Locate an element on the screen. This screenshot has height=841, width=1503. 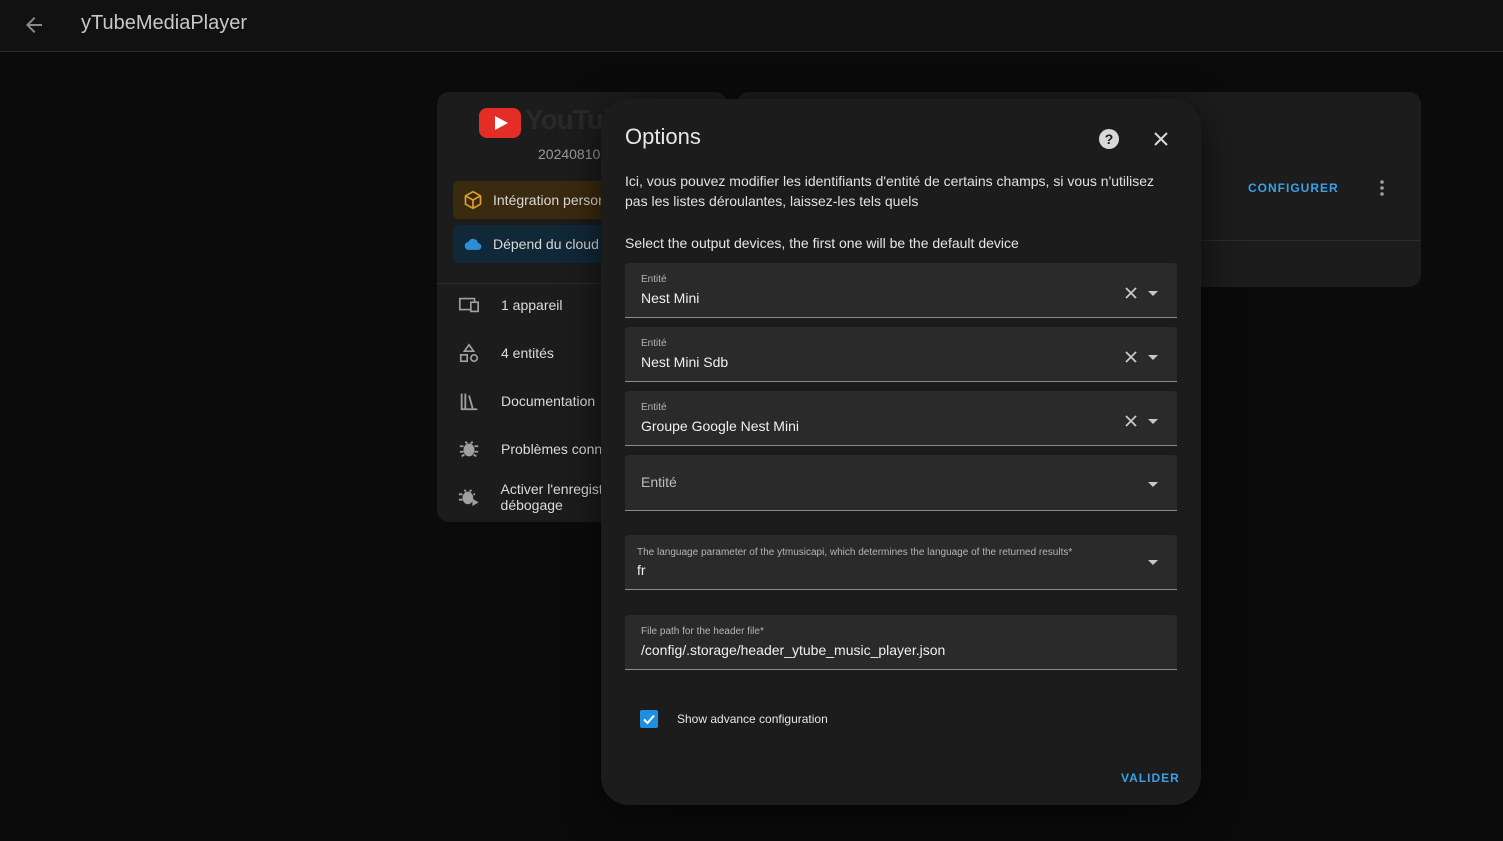
entity-picker-2: Entité Nest Mini Sdb is located at coordinates (901, 354).